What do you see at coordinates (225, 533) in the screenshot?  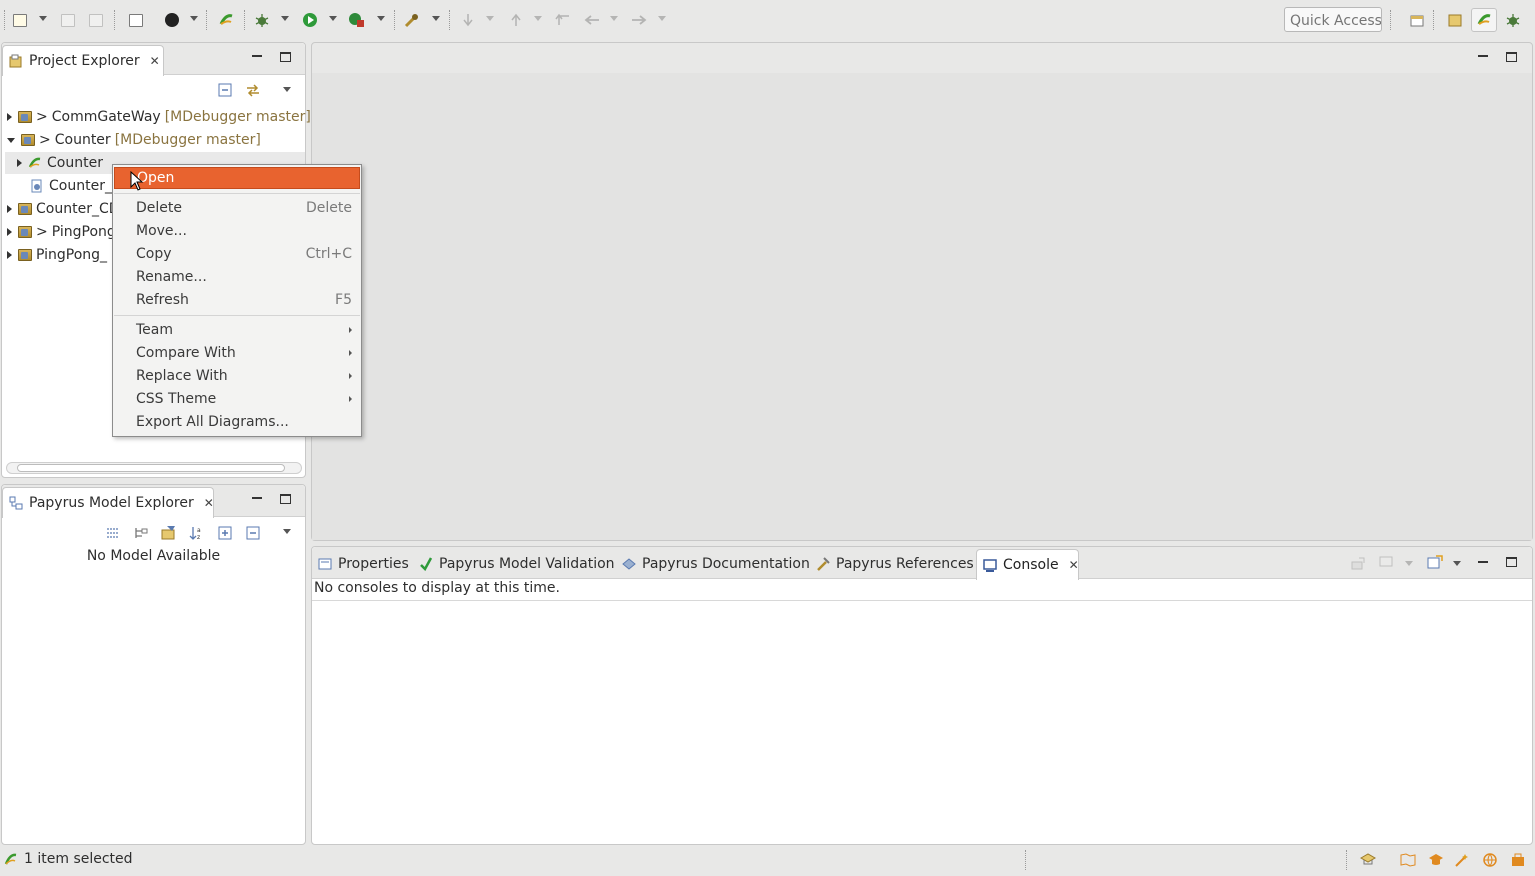 I see `expand-all-icon` at bounding box center [225, 533].